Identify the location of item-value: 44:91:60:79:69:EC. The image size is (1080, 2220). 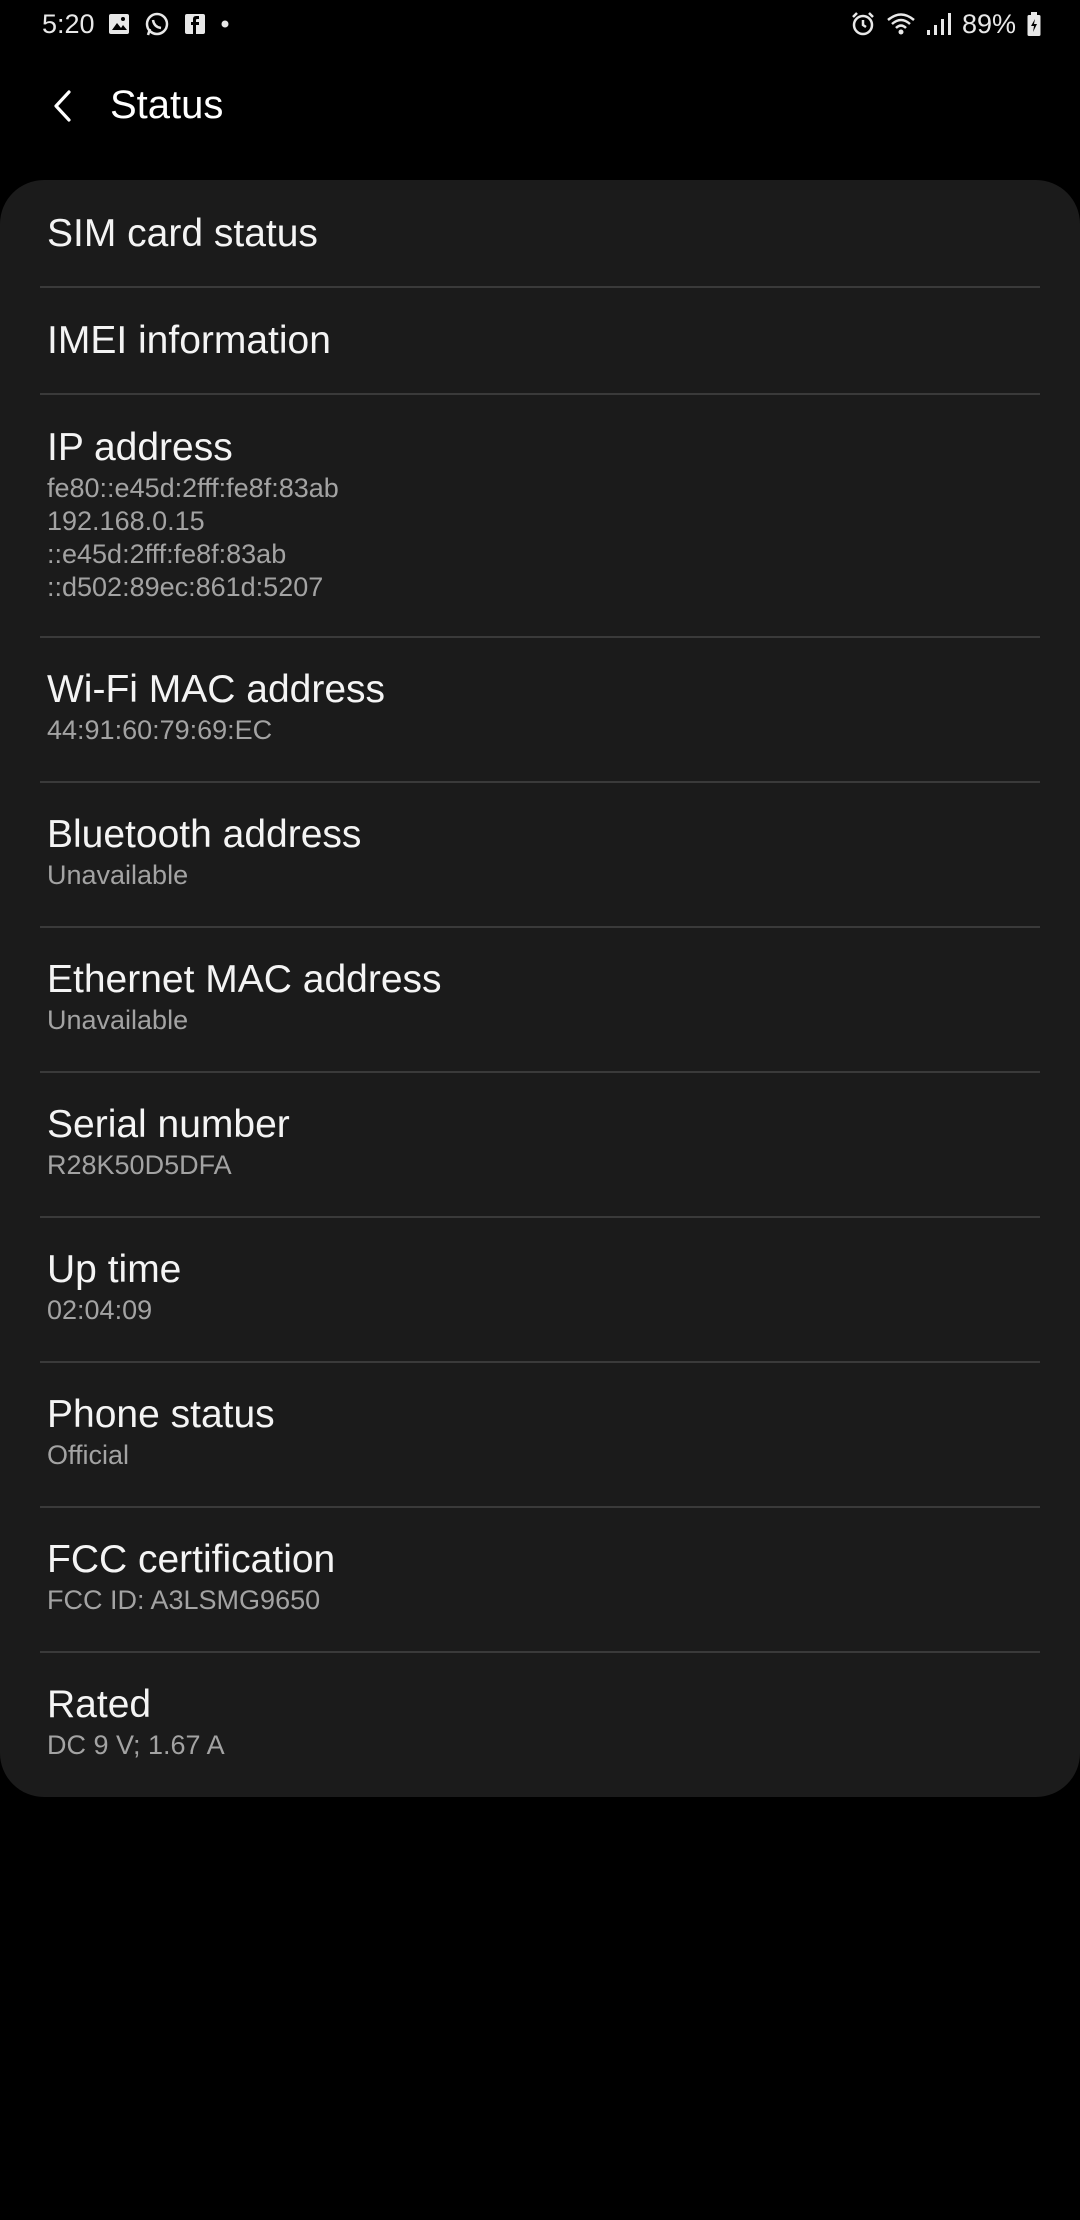
(160, 730).